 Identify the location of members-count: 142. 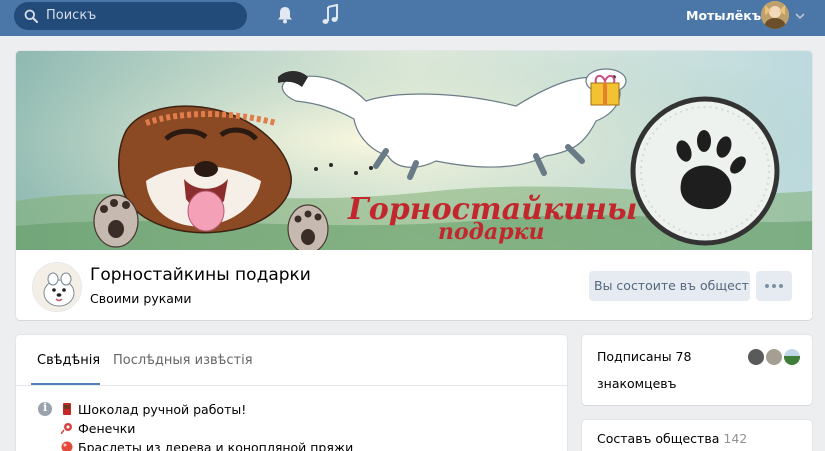
(735, 438).